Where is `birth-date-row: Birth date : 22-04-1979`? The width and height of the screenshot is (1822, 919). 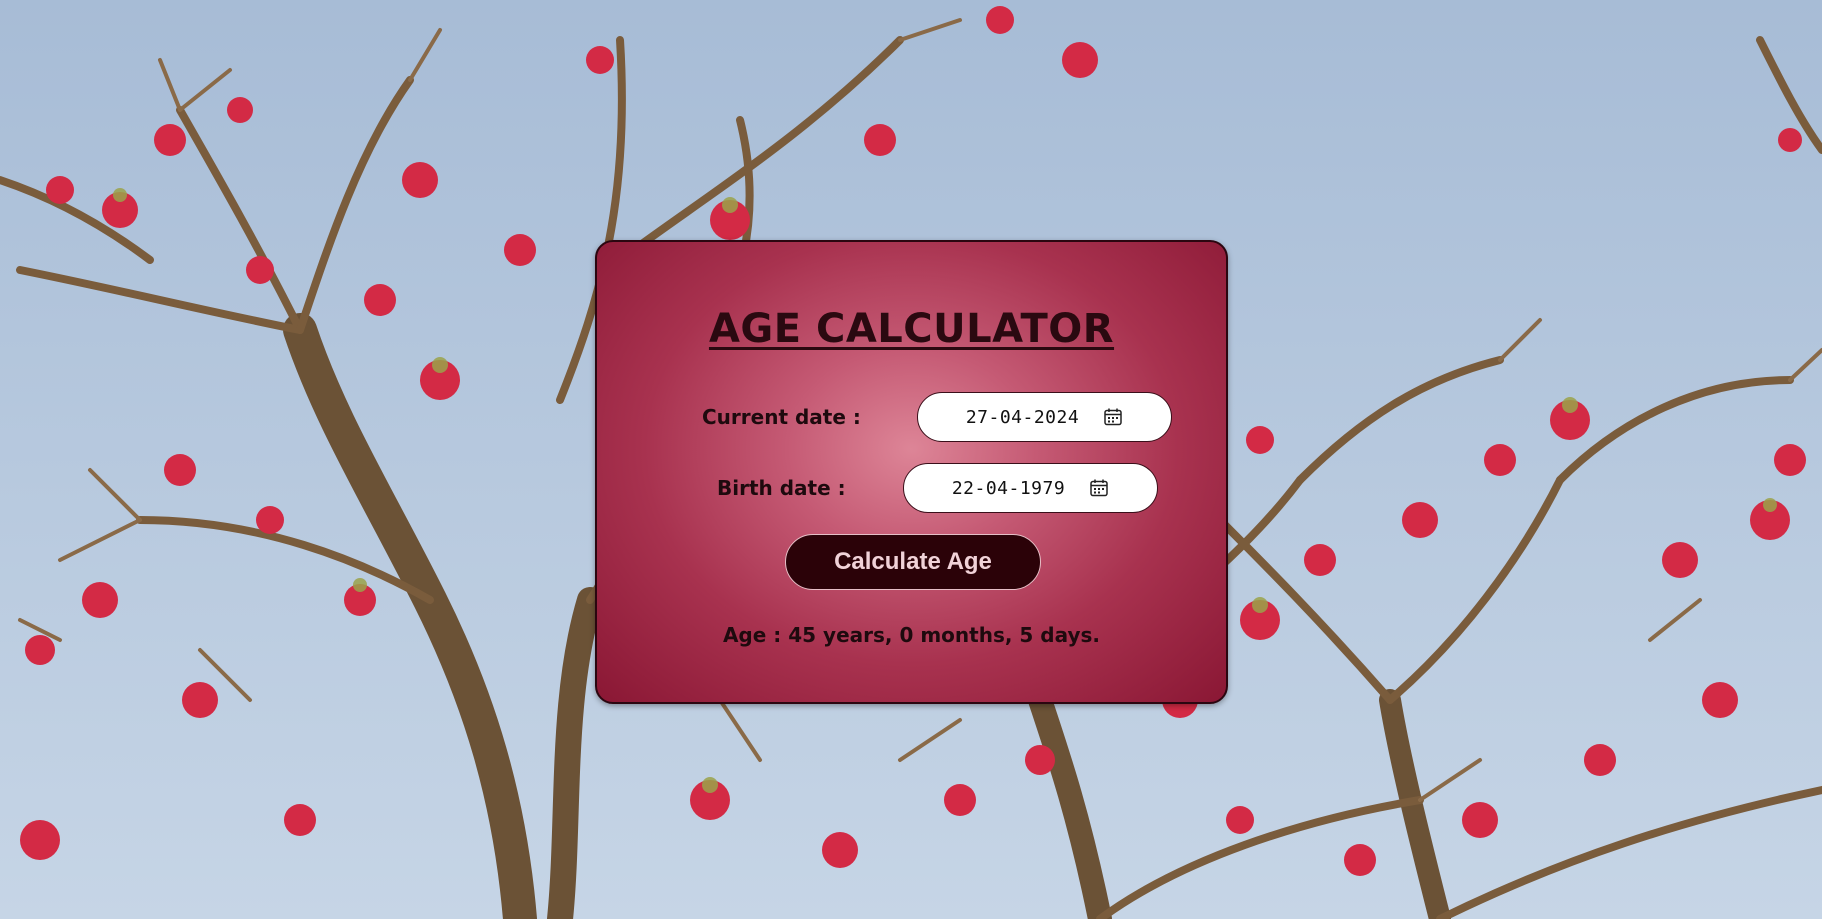
birth-date-row: Birth date : 22-04-1979 is located at coordinates (937, 488).